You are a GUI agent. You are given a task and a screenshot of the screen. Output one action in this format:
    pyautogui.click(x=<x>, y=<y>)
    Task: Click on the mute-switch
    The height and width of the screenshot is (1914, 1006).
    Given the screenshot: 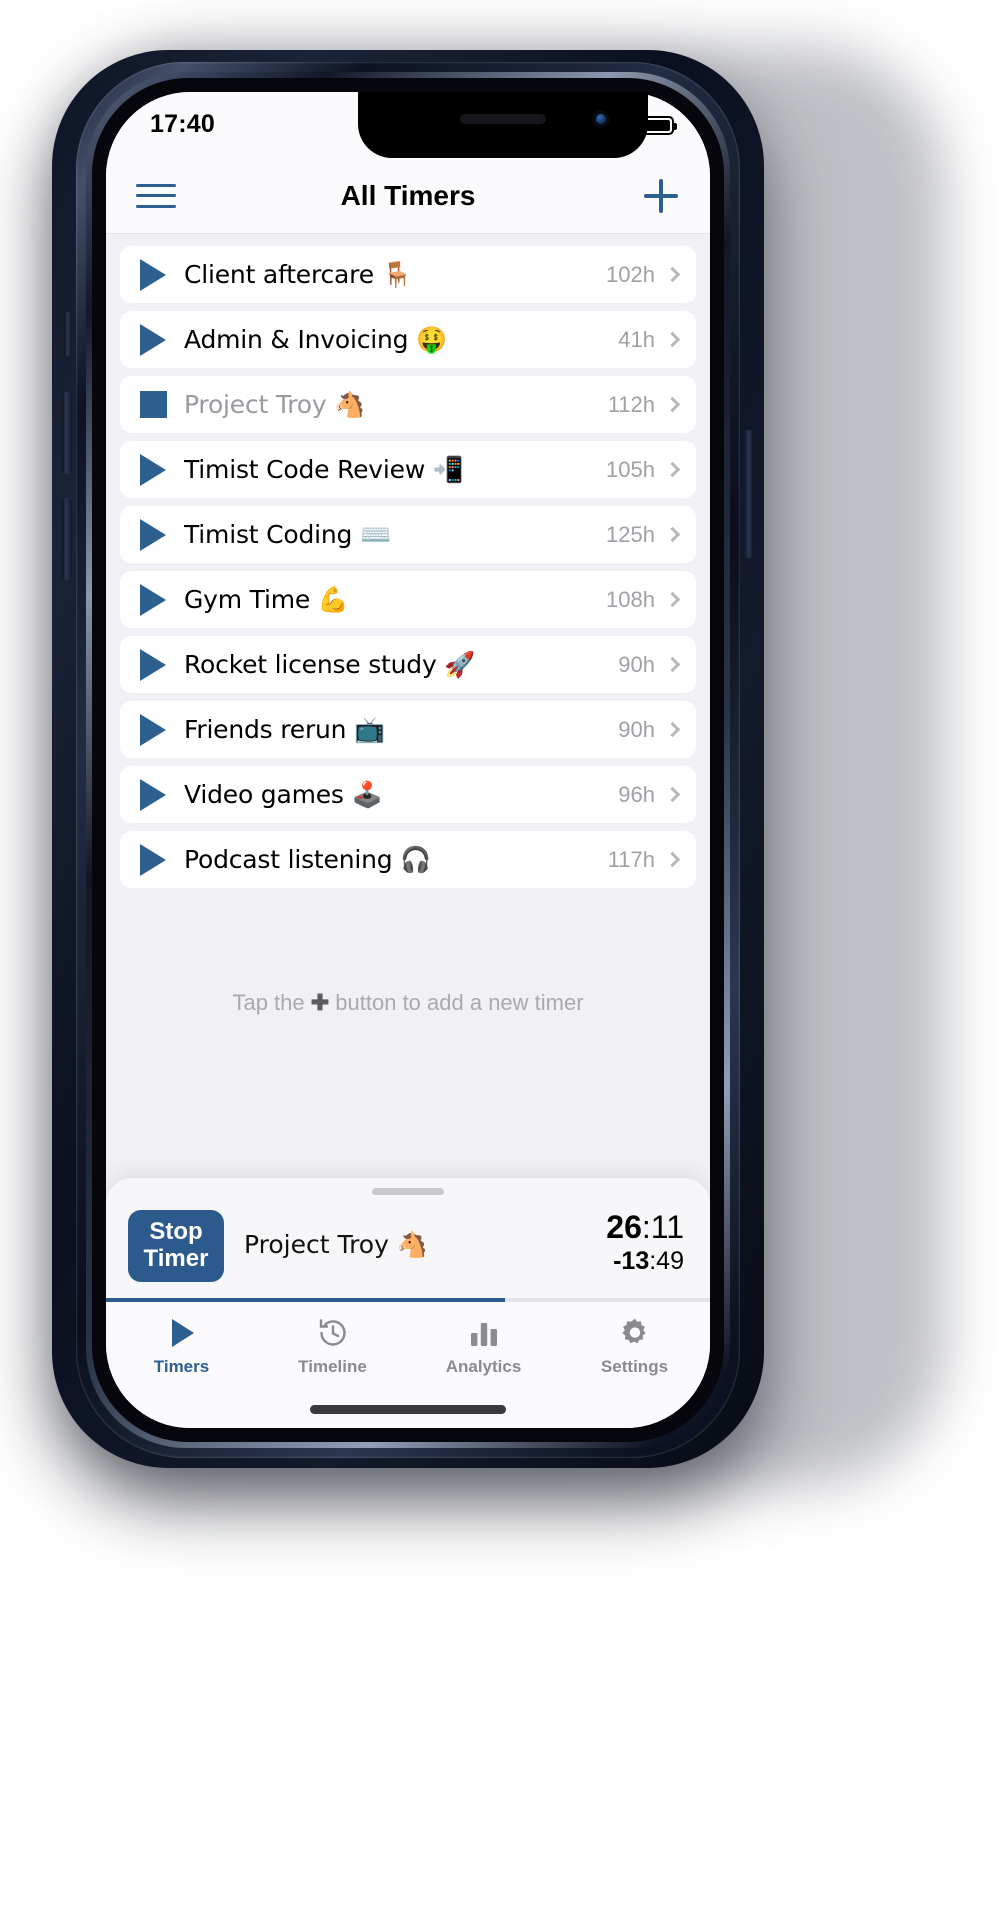 What is the action you would take?
    pyautogui.click(x=68, y=334)
    